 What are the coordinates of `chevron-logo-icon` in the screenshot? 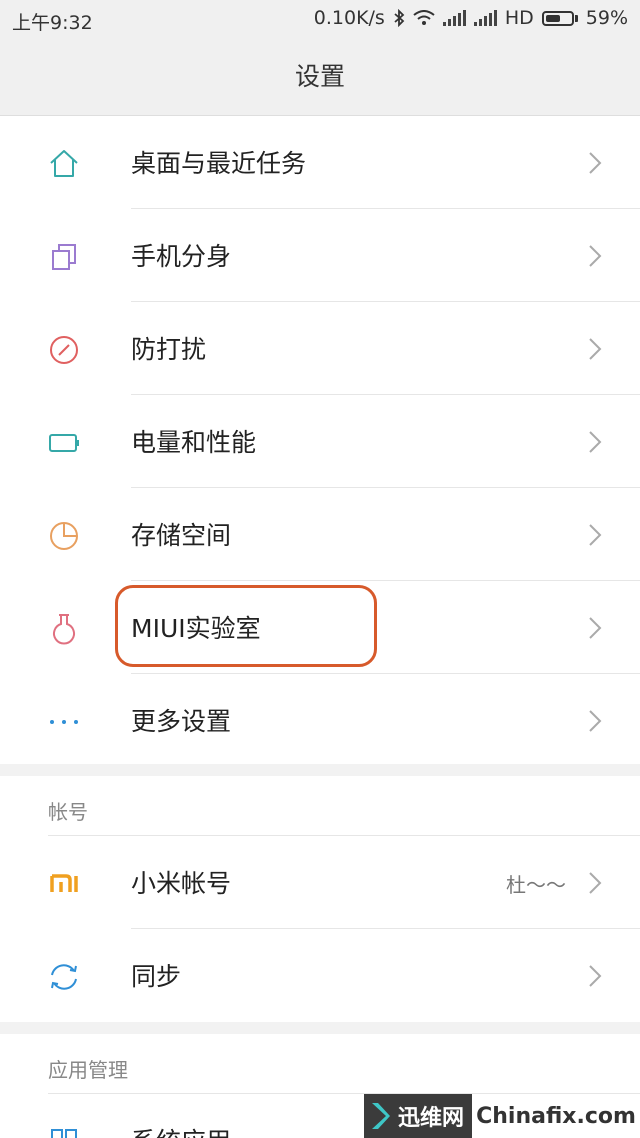 It's located at (381, 1116).